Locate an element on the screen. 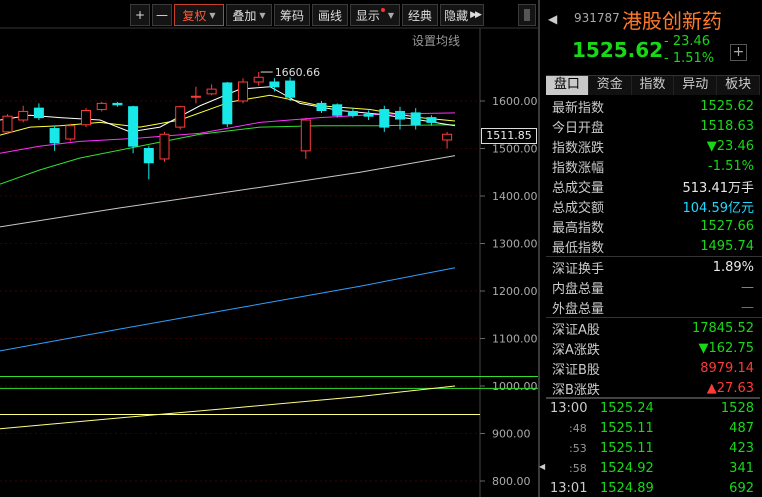  quote-row-value: — is located at coordinates (747, 287).